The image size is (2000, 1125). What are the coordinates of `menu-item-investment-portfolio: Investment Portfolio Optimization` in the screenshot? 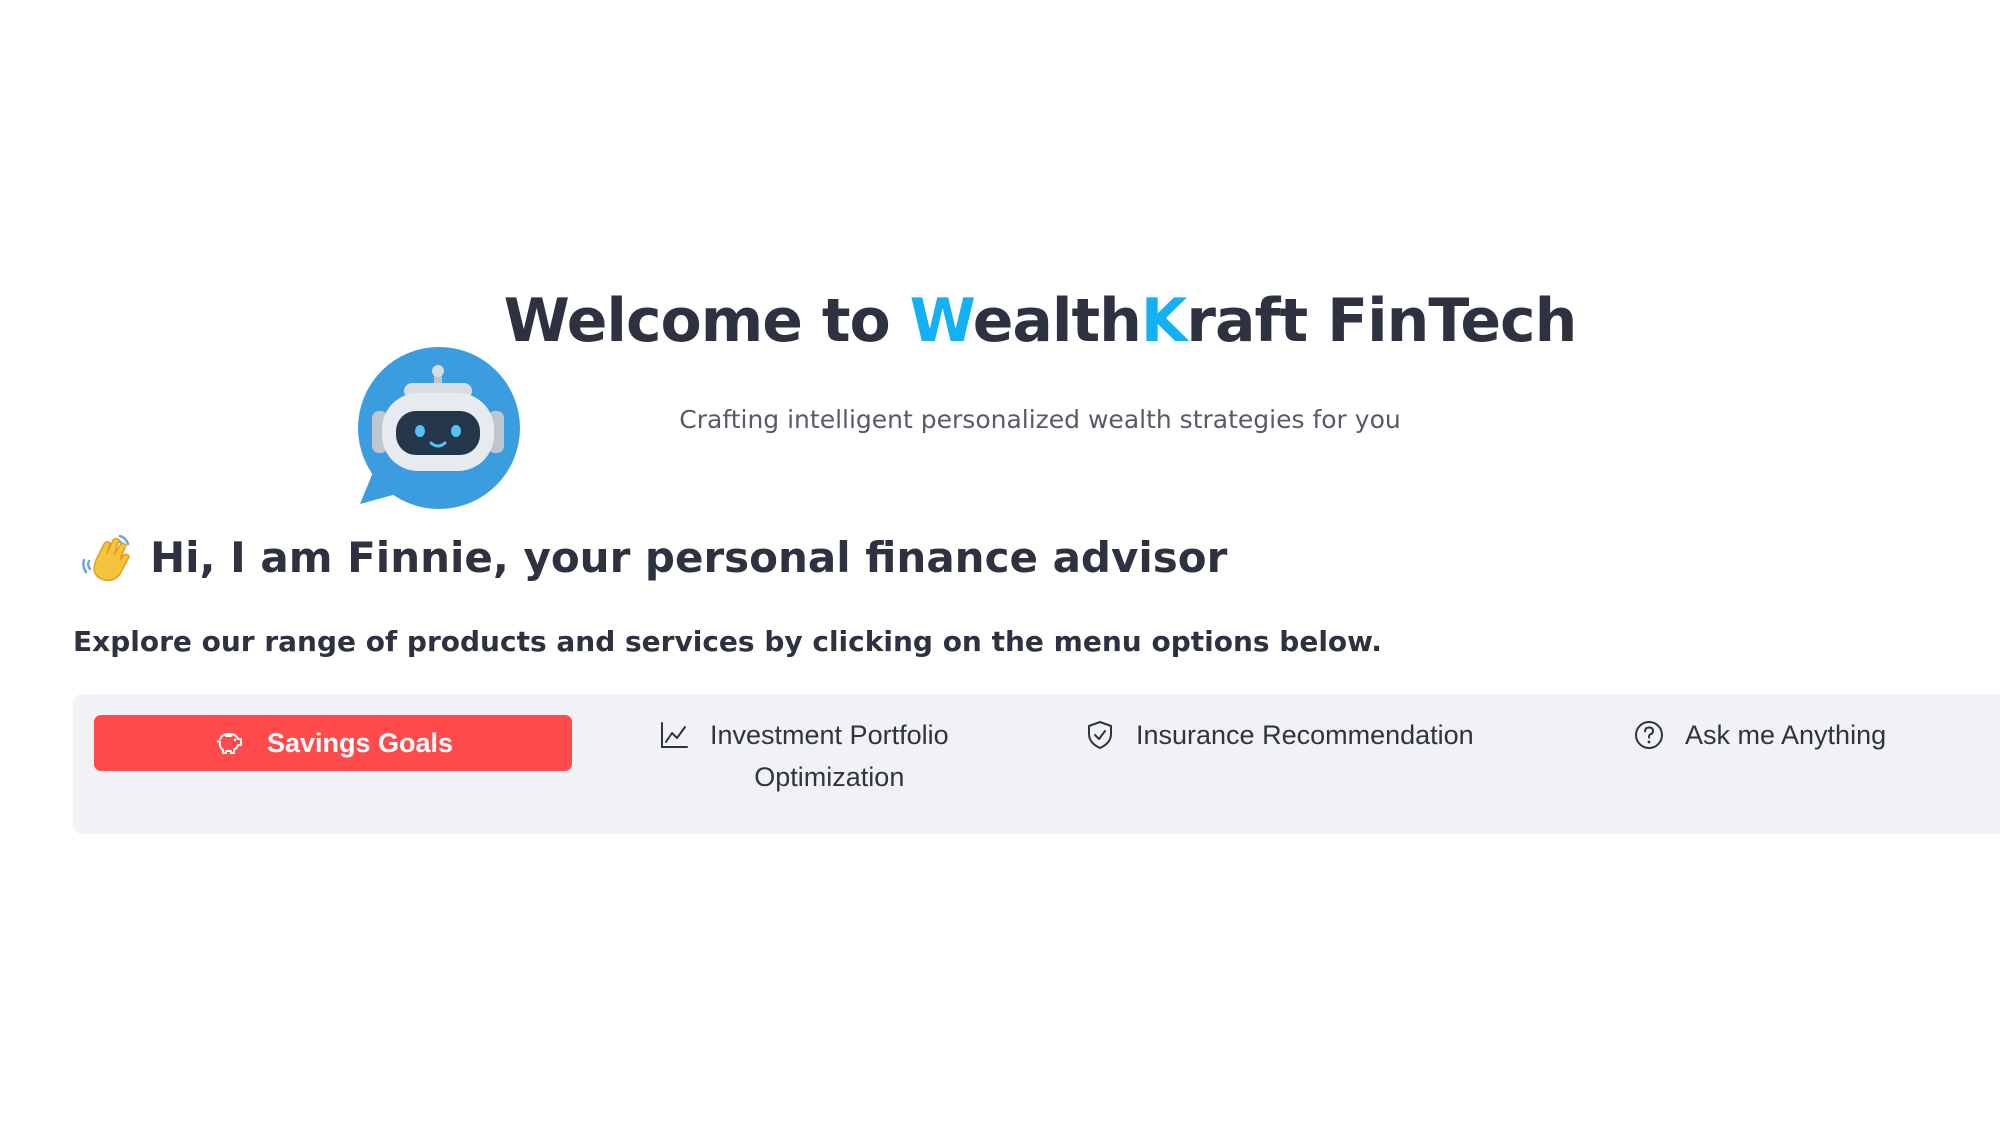 It's located at (803, 756).